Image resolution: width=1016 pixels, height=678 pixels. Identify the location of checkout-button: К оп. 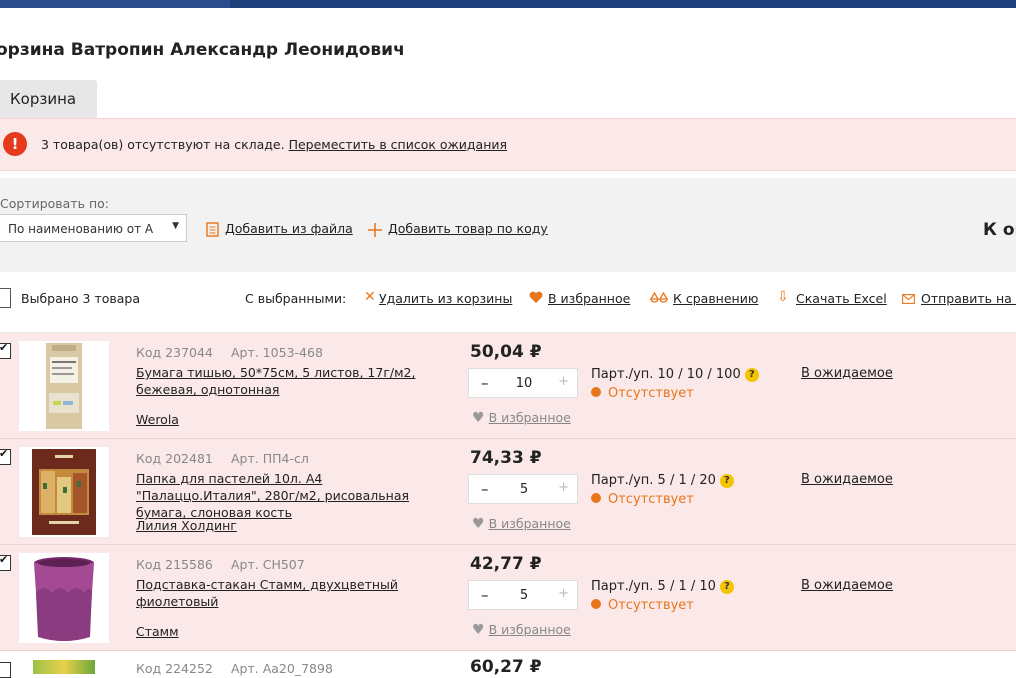
(999, 230).